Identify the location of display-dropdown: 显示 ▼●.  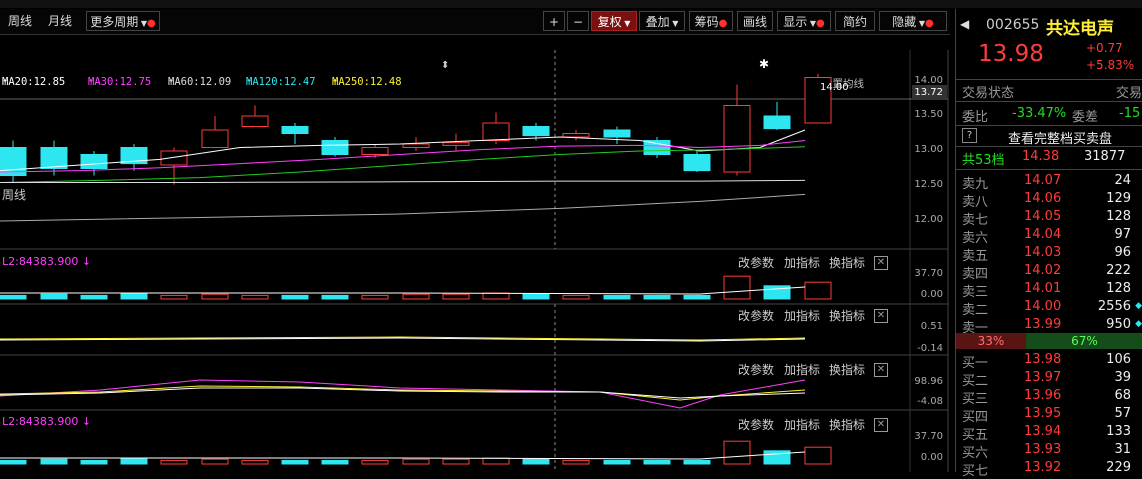
(804, 21).